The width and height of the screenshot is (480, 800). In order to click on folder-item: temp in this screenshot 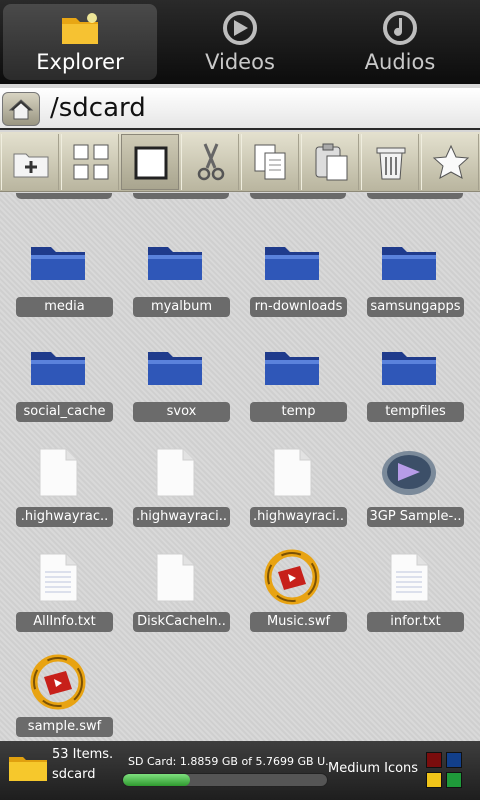, I will do `click(292, 388)`.